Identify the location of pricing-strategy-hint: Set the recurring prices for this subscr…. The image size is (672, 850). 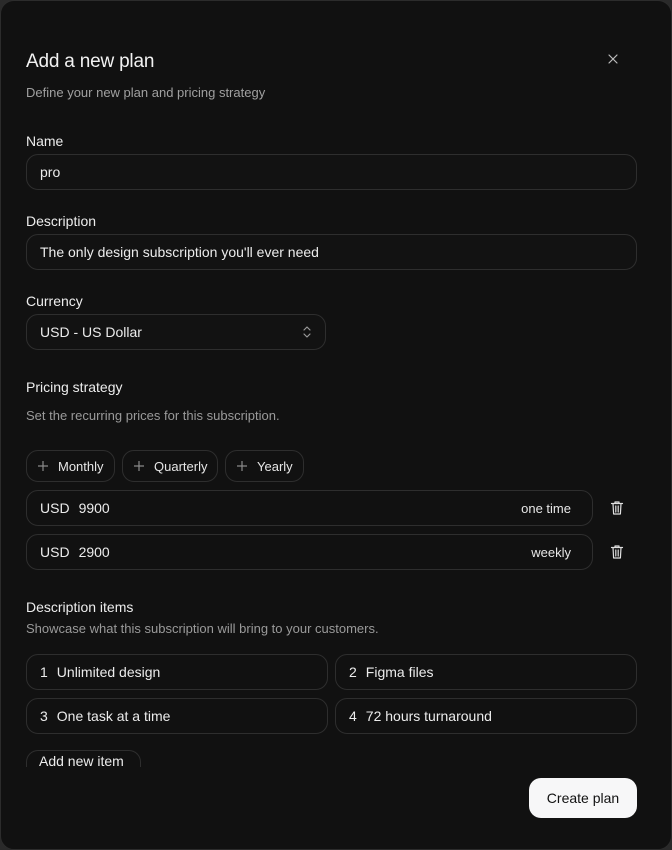
(153, 415).